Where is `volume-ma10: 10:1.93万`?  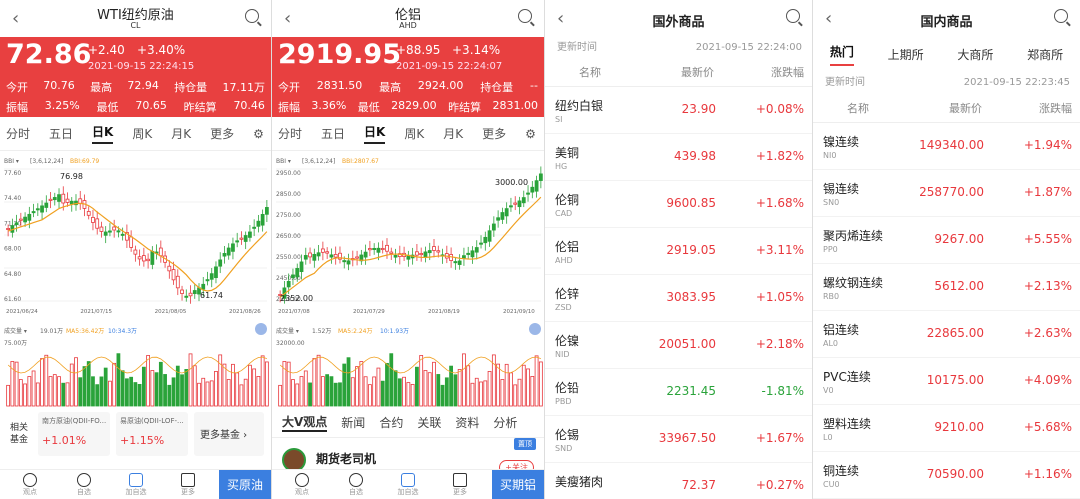 volume-ma10: 10:1.93万 is located at coordinates (394, 331).